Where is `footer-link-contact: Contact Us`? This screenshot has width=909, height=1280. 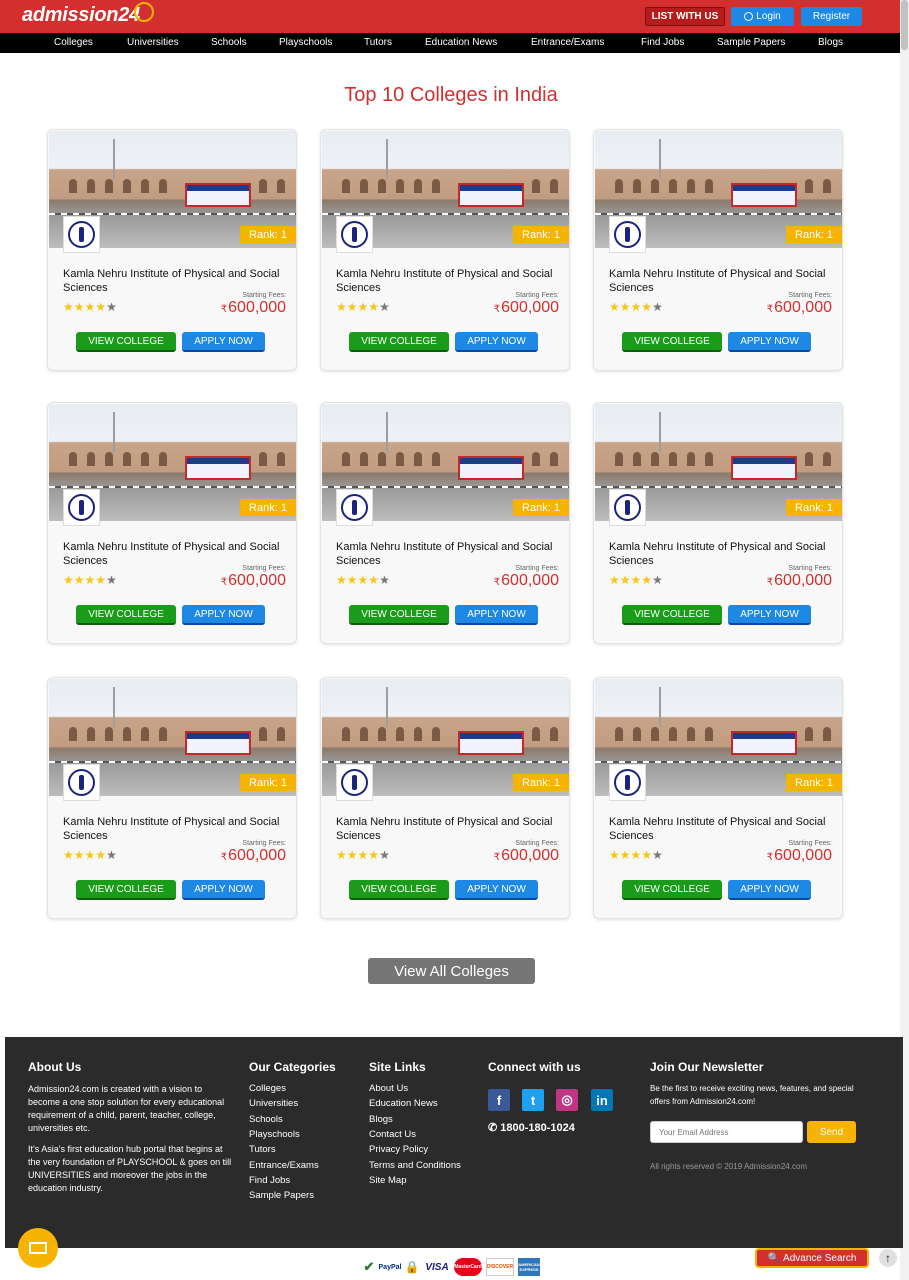
footer-link-contact: Contact Us is located at coordinates (392, 1134).